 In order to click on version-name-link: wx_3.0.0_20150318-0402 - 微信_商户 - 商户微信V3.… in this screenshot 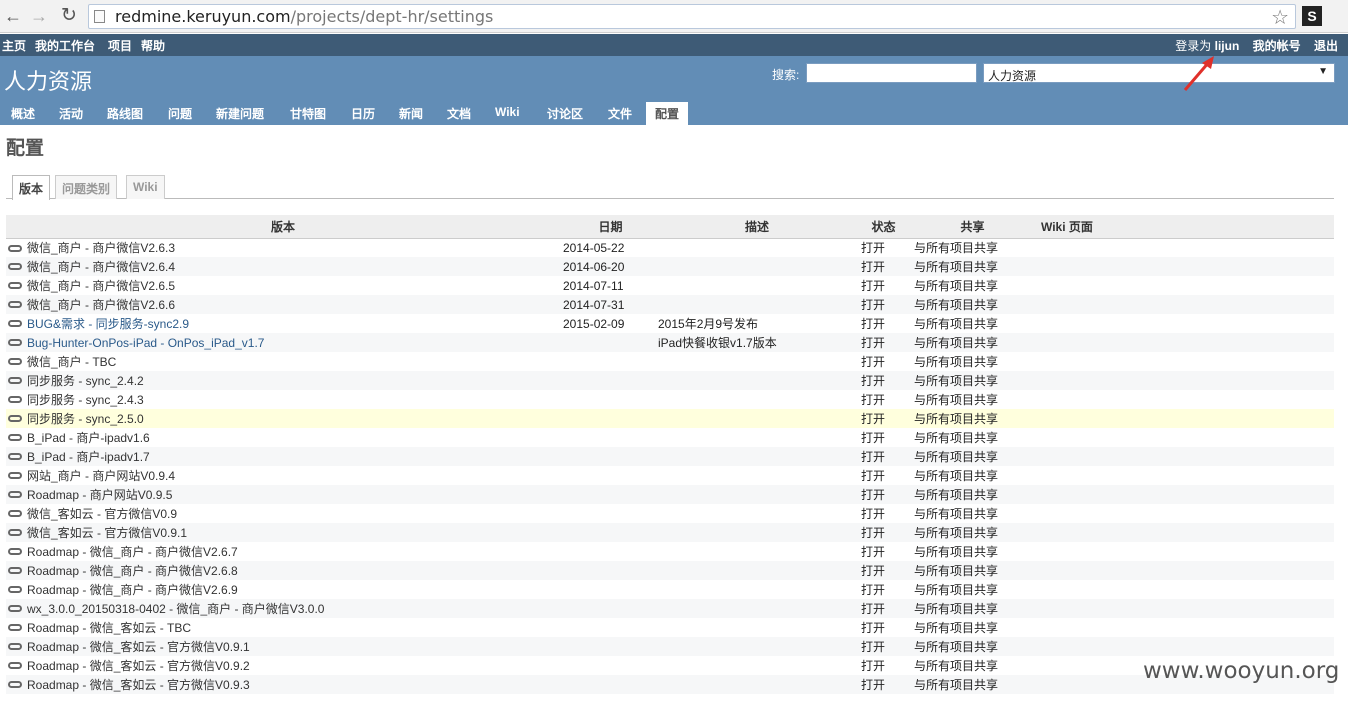, I will do `click(175, 609)`.